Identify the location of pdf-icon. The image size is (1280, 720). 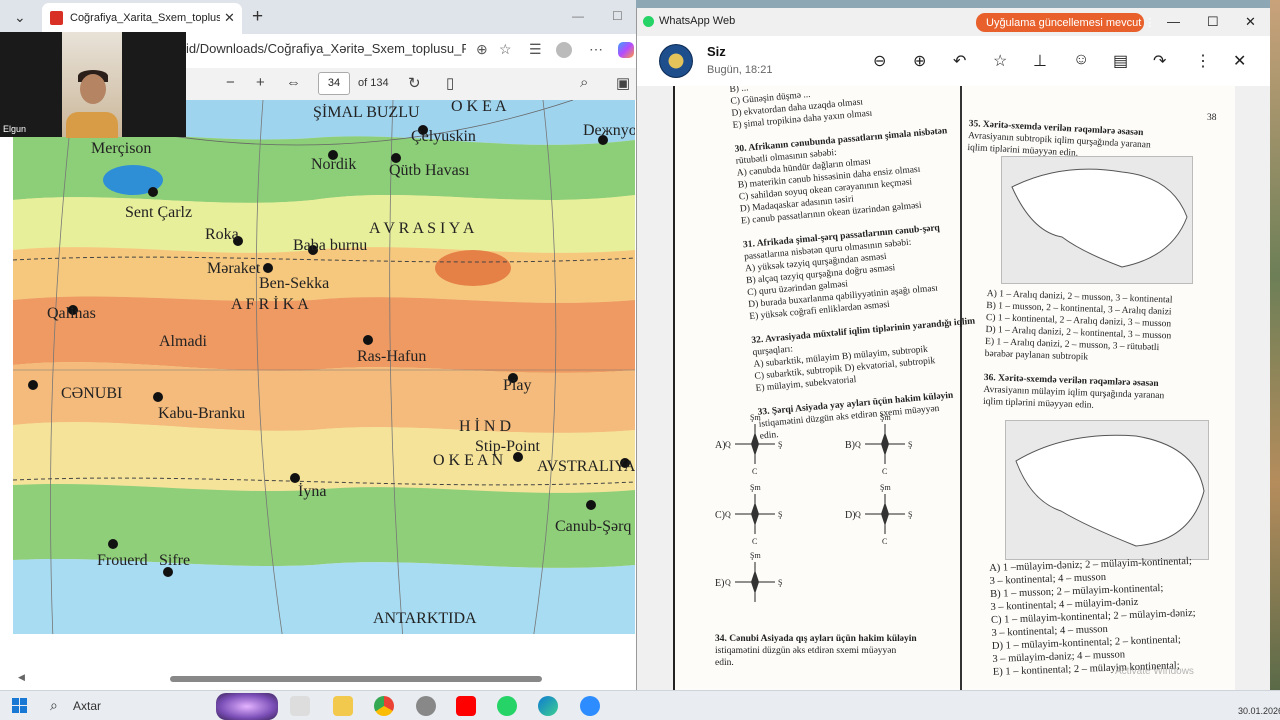
(56, 18).